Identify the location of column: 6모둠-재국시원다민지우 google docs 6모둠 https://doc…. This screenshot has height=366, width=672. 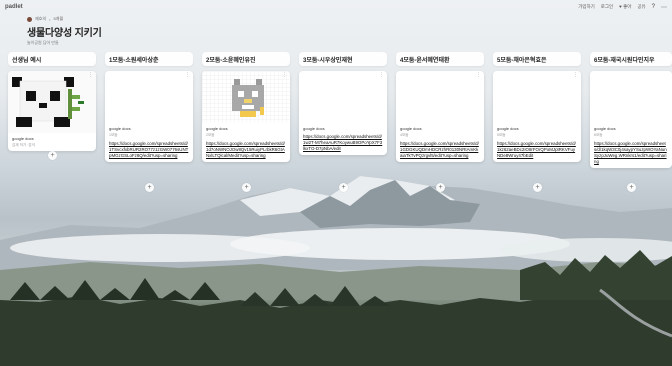
(631, 122).